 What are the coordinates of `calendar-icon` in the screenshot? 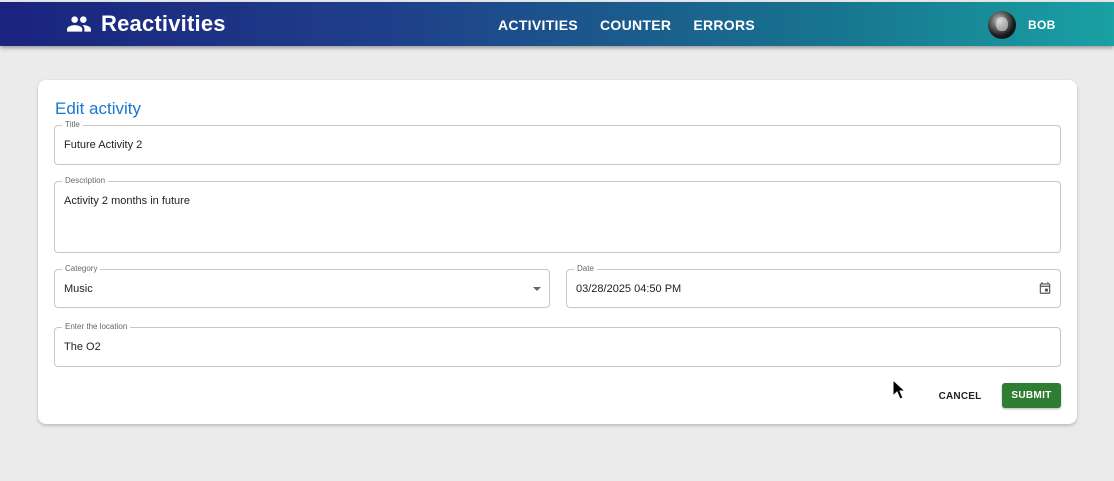 It's located at (1045, 288).